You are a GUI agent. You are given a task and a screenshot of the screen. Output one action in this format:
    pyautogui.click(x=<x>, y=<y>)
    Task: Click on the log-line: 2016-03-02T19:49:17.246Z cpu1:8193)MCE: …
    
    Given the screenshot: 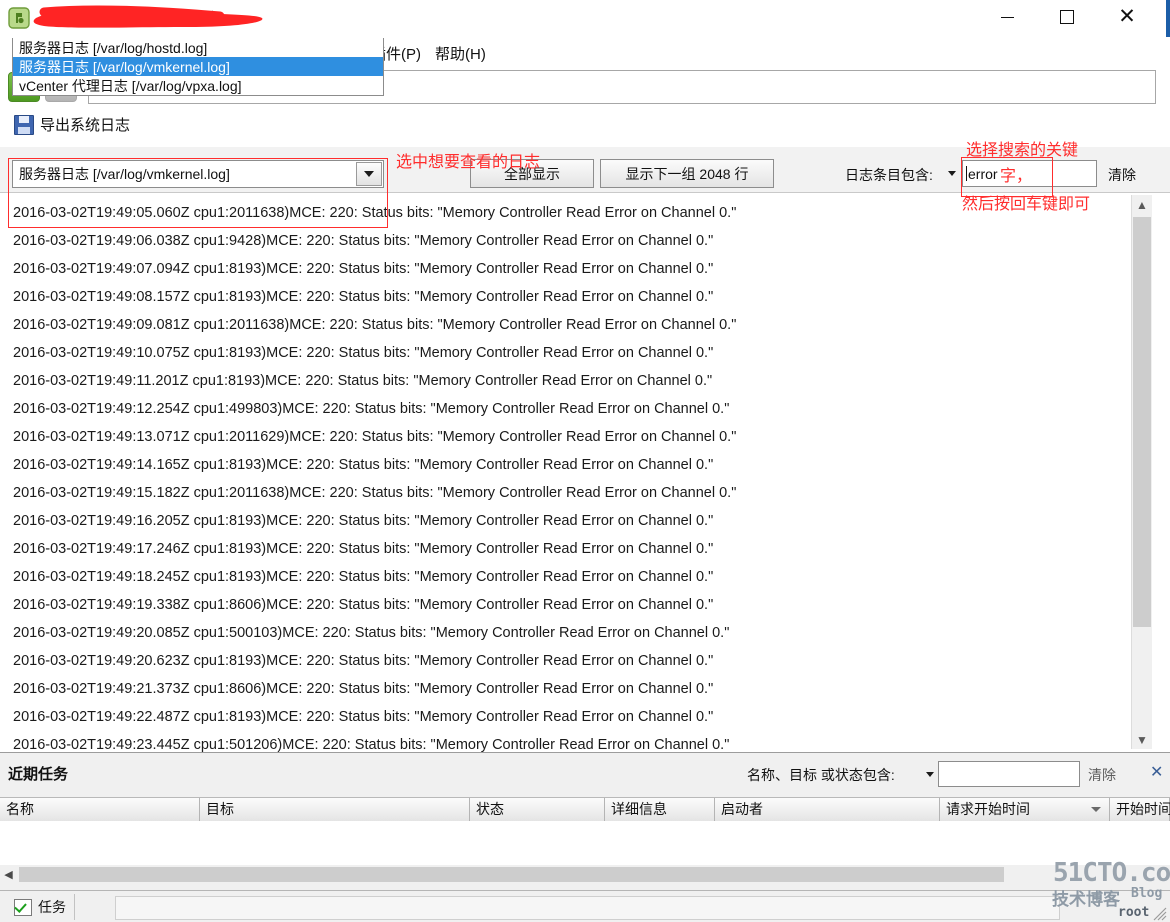 What is the action you would take?
    pyautogui.click(x=560, y=549)
    